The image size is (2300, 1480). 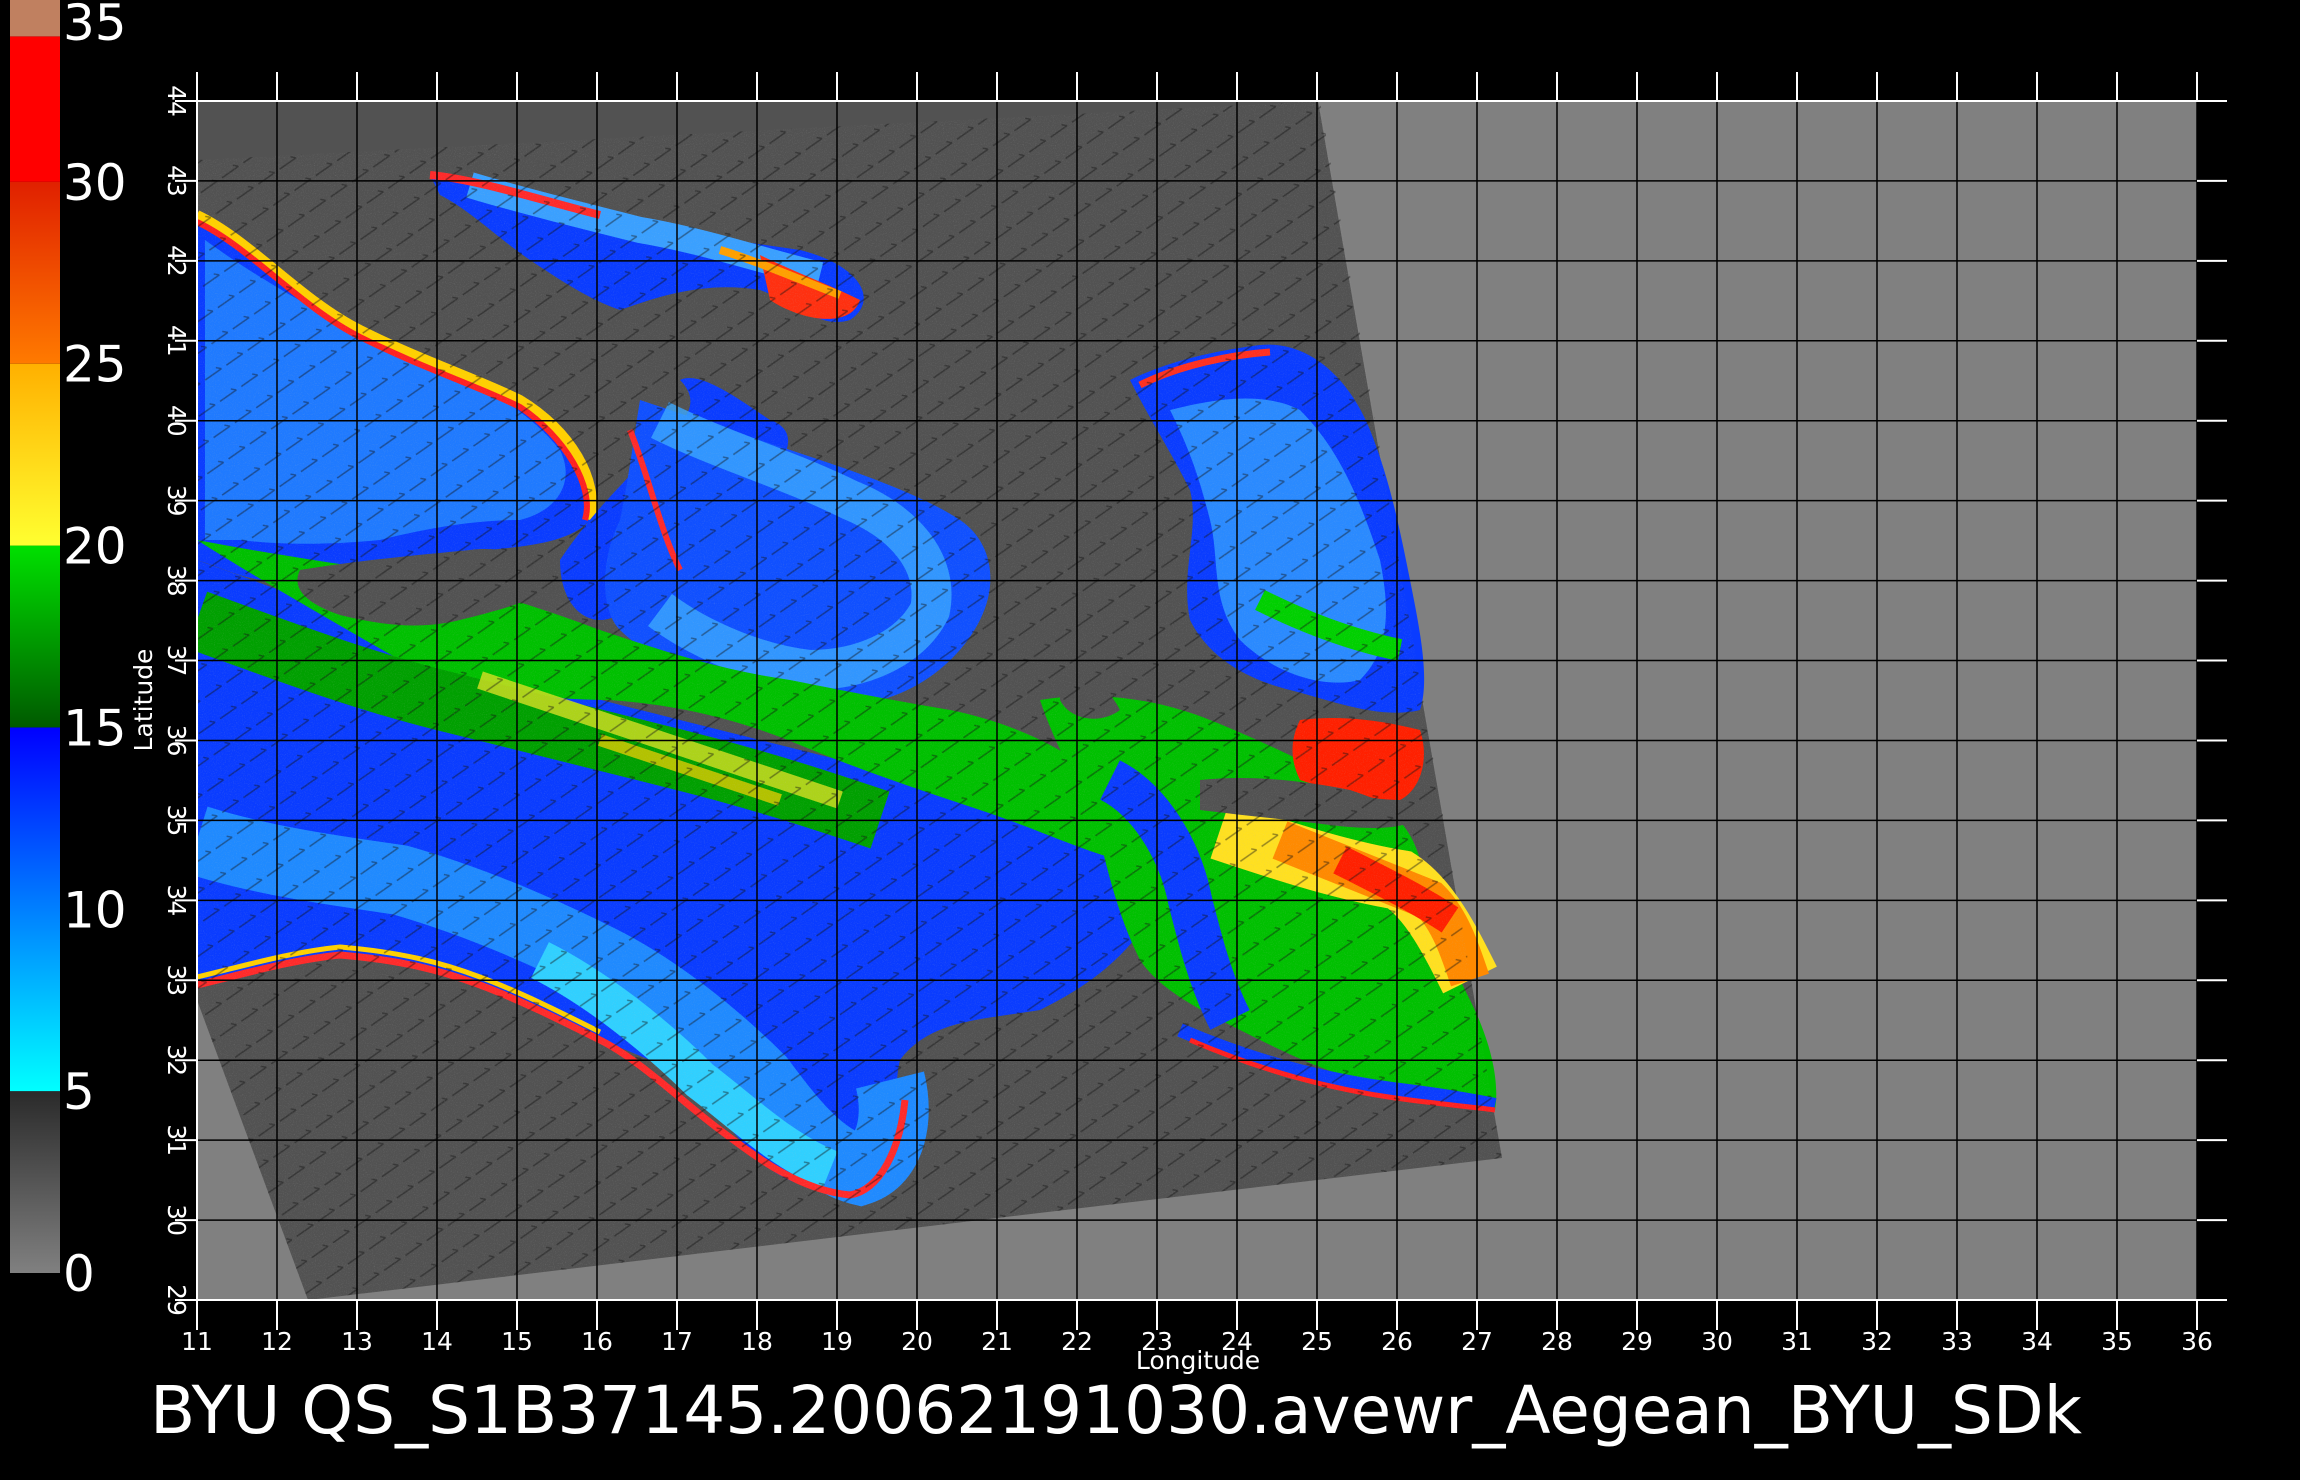 What do you see at coordinates (176, 900) in the screenshot?
I see `lat-tick-label: 34` at bounding box center [176, 900].